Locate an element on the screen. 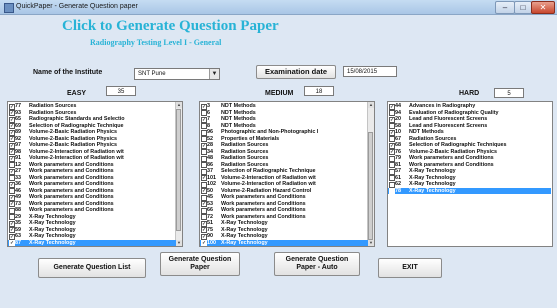 Image resolution: width=557 pixels, height=308 pixels. medium-count-field: 18 is located at coordinates (319, 91).